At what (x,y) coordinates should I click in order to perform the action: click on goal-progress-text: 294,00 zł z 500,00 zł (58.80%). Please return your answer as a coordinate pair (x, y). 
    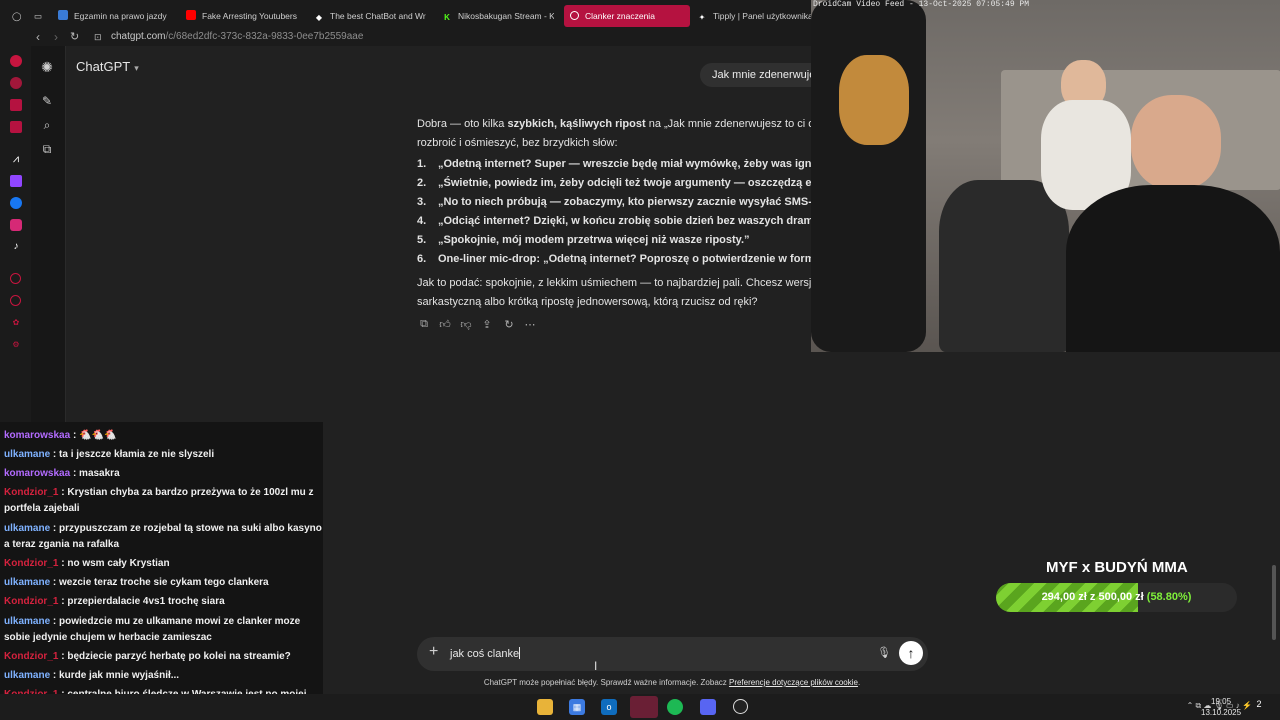
    Looking at the image, I should click on (1116, 597).